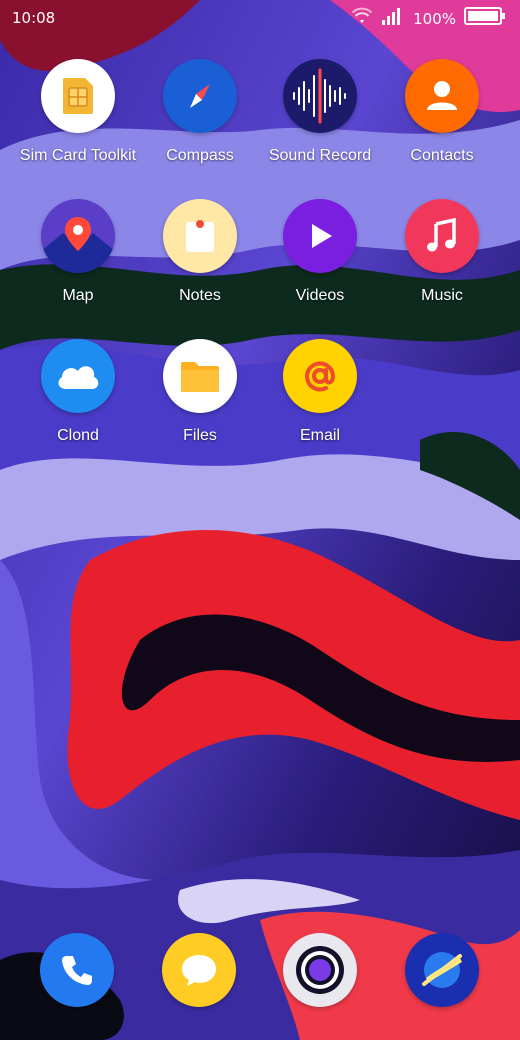  Describe the element at coordinates (200, 435) in the screenshot. I see `app-label: Files` at that location.